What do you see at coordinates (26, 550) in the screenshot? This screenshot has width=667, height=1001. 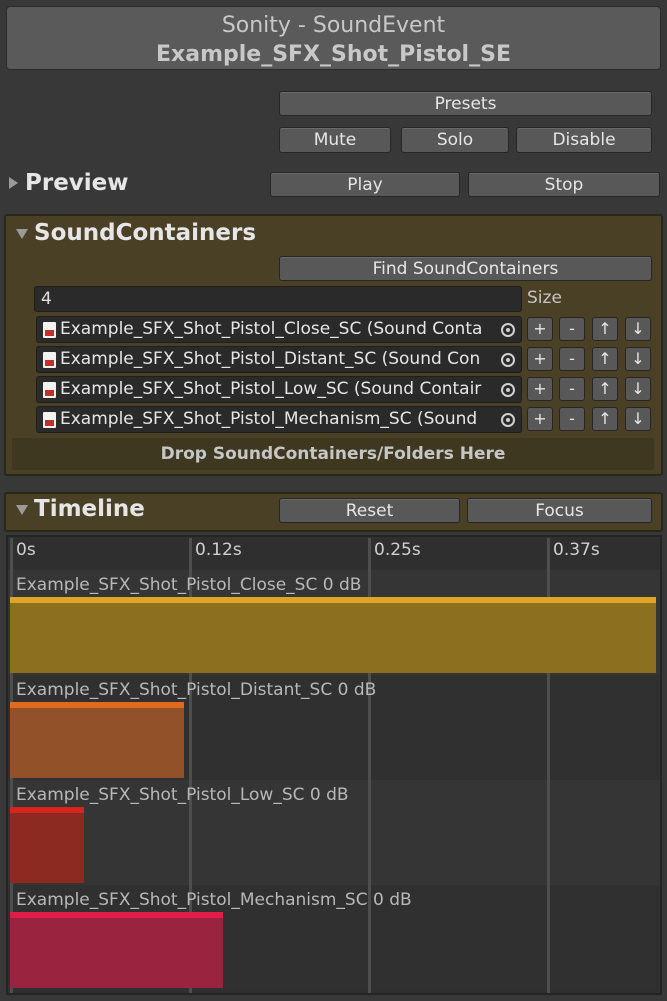 I see `timeline-tick-label: 0s` at bounding box center [26, 550].